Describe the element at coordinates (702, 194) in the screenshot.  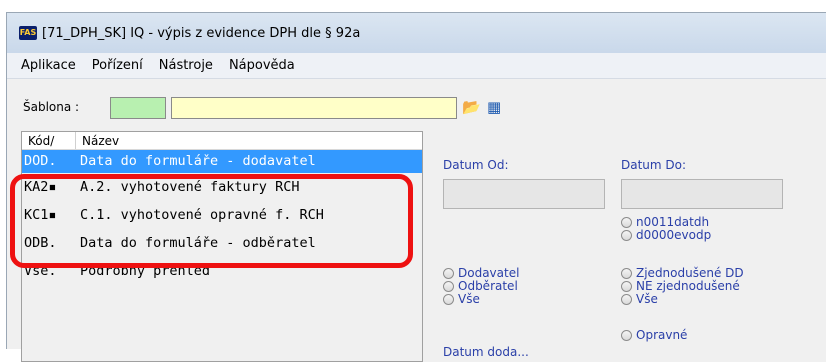
I see `datum-do-input` at that location.